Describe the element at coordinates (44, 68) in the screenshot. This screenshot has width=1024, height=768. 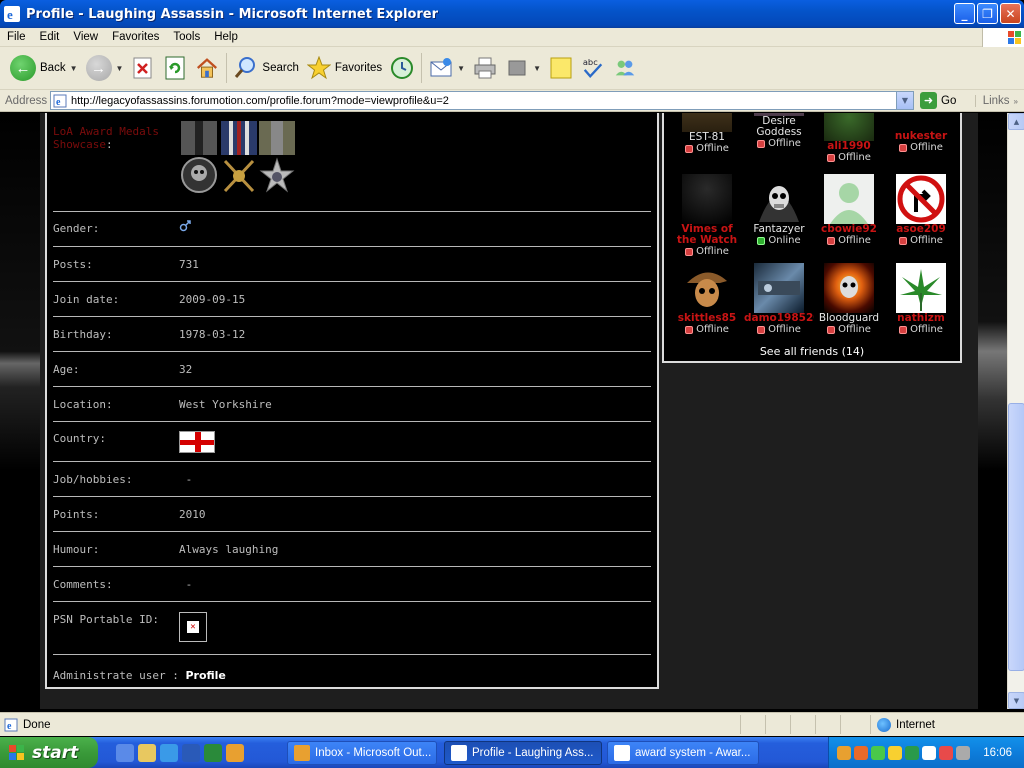
I see `back-button: ← Back ▼` at that location.